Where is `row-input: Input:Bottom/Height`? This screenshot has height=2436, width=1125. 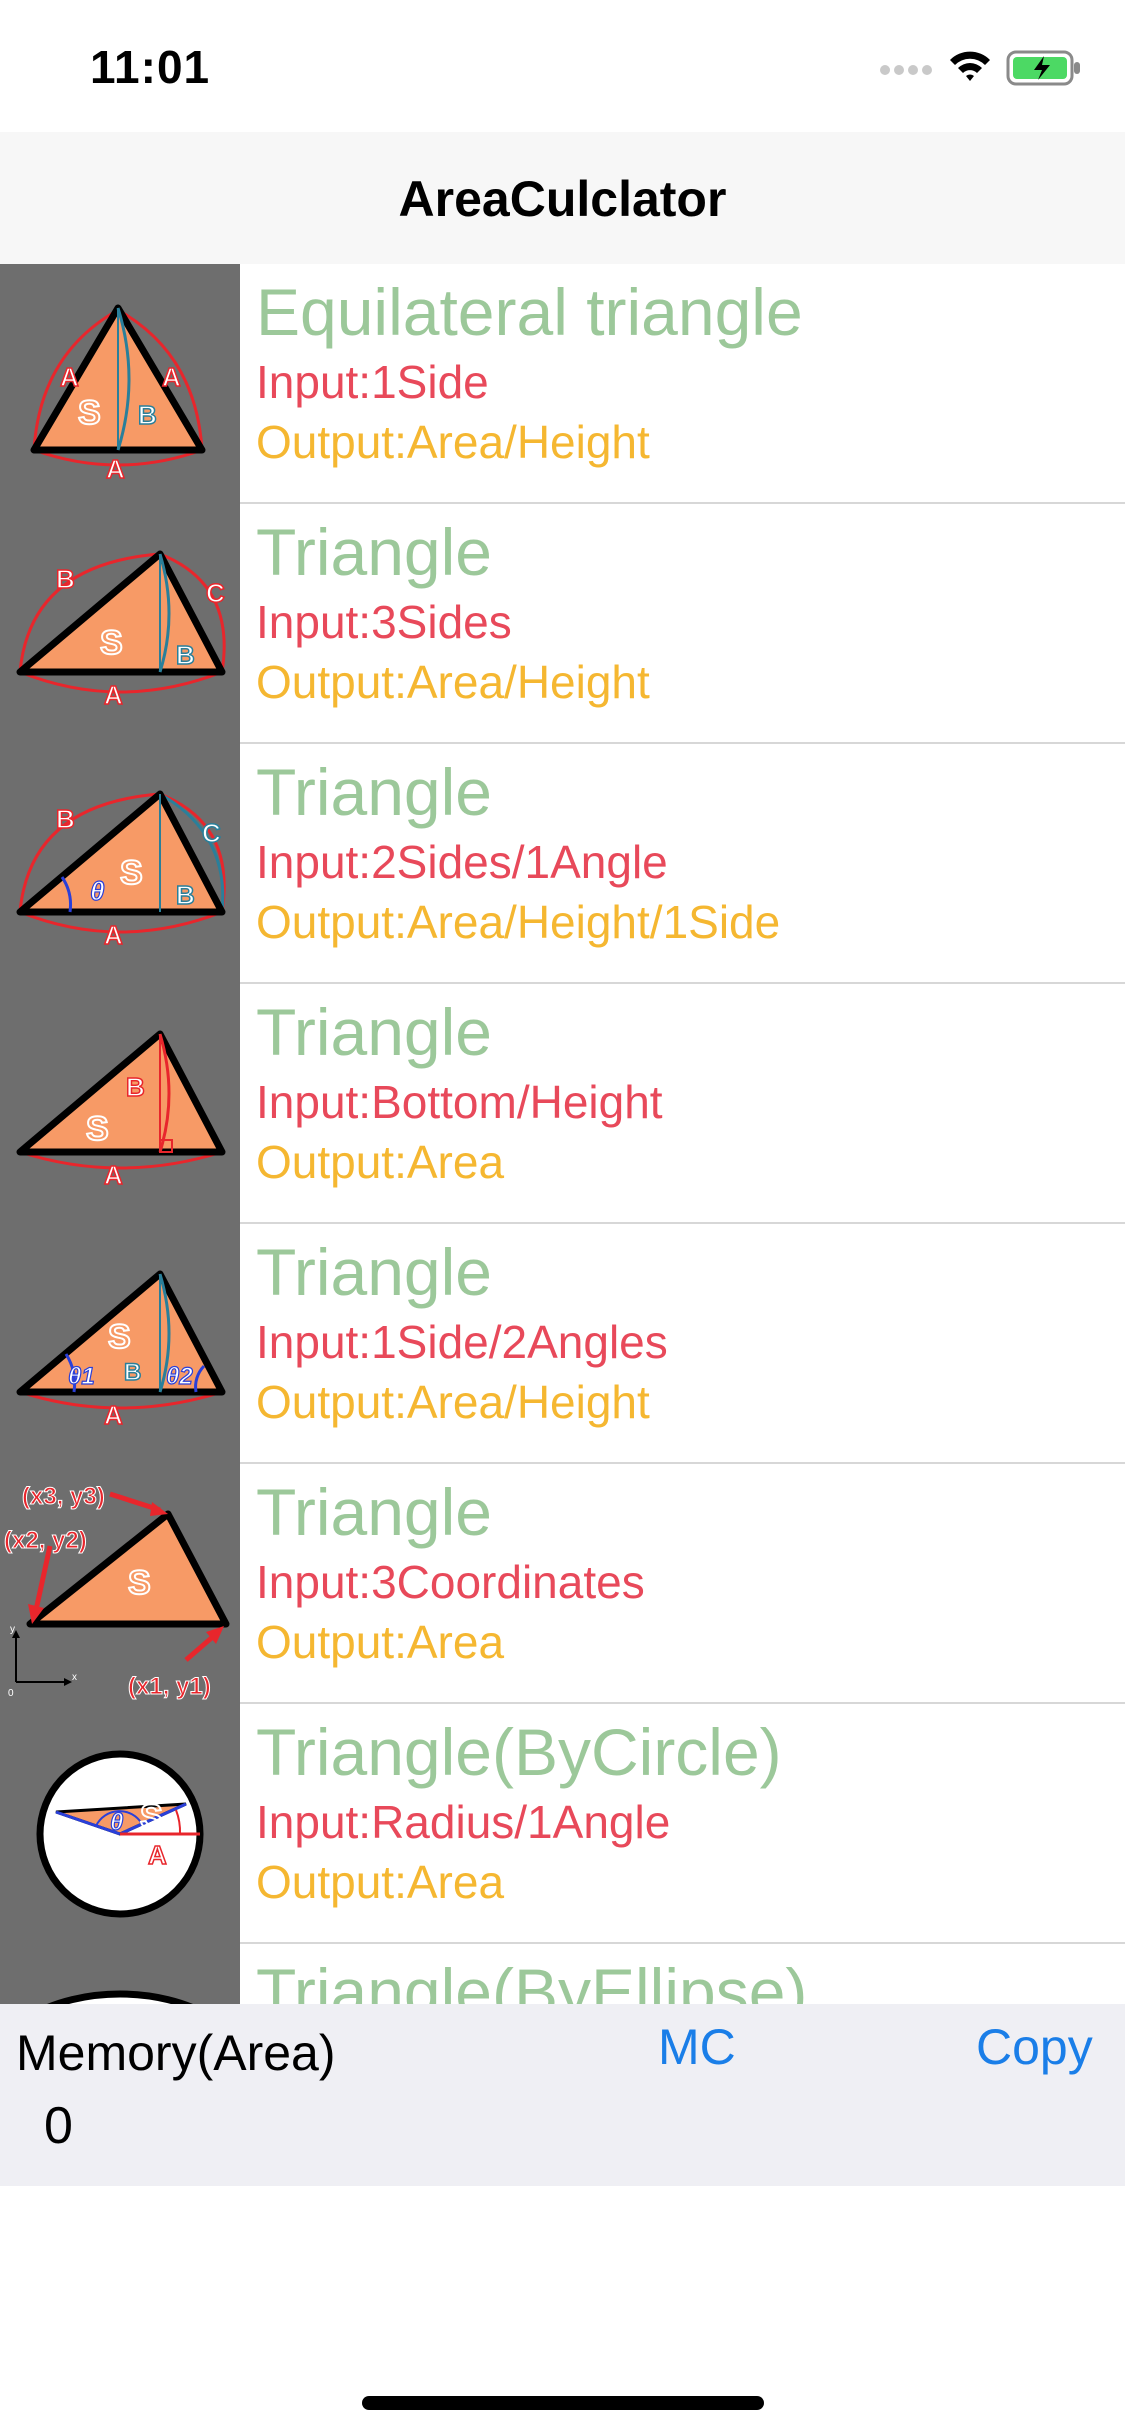 row-input: Input:Bottom/Height is located at coordinates (459, 1102).